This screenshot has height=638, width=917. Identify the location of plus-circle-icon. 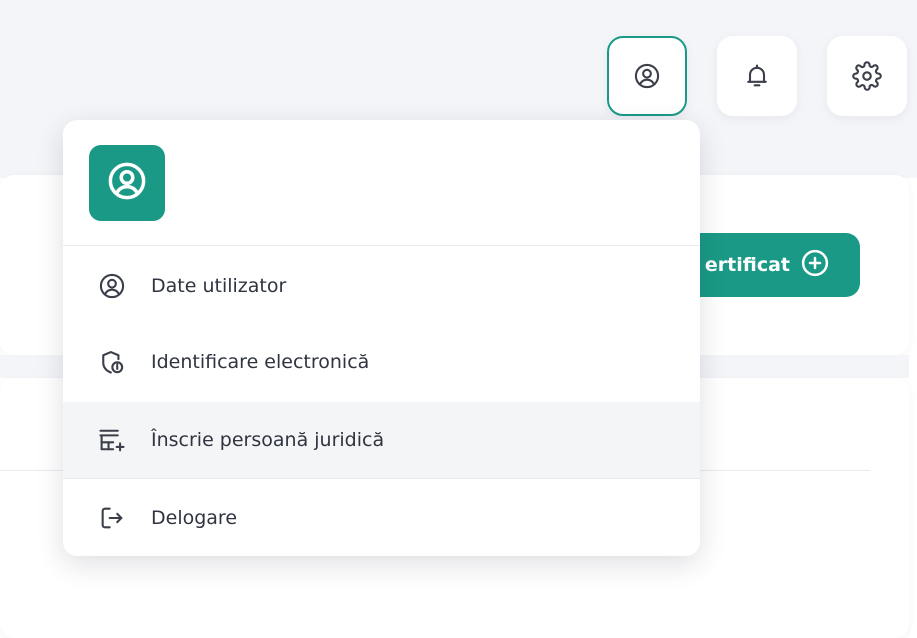
(815, 265).